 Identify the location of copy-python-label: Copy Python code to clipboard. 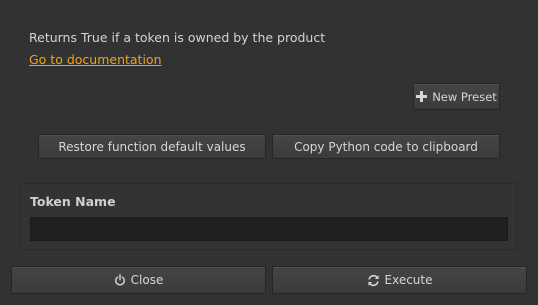
(386, 146).